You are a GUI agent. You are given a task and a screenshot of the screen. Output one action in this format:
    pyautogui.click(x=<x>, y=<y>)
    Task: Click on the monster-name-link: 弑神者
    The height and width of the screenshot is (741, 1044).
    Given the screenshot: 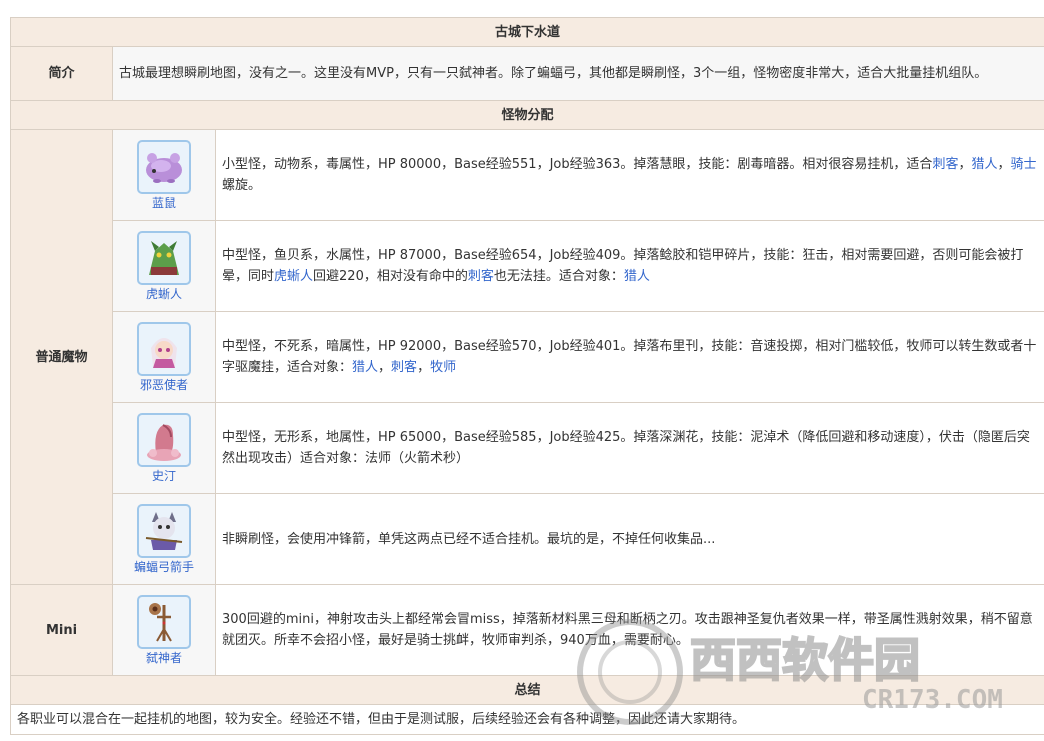 What is the action you would take?
    pyautogui.click(x=164, y=658)
    